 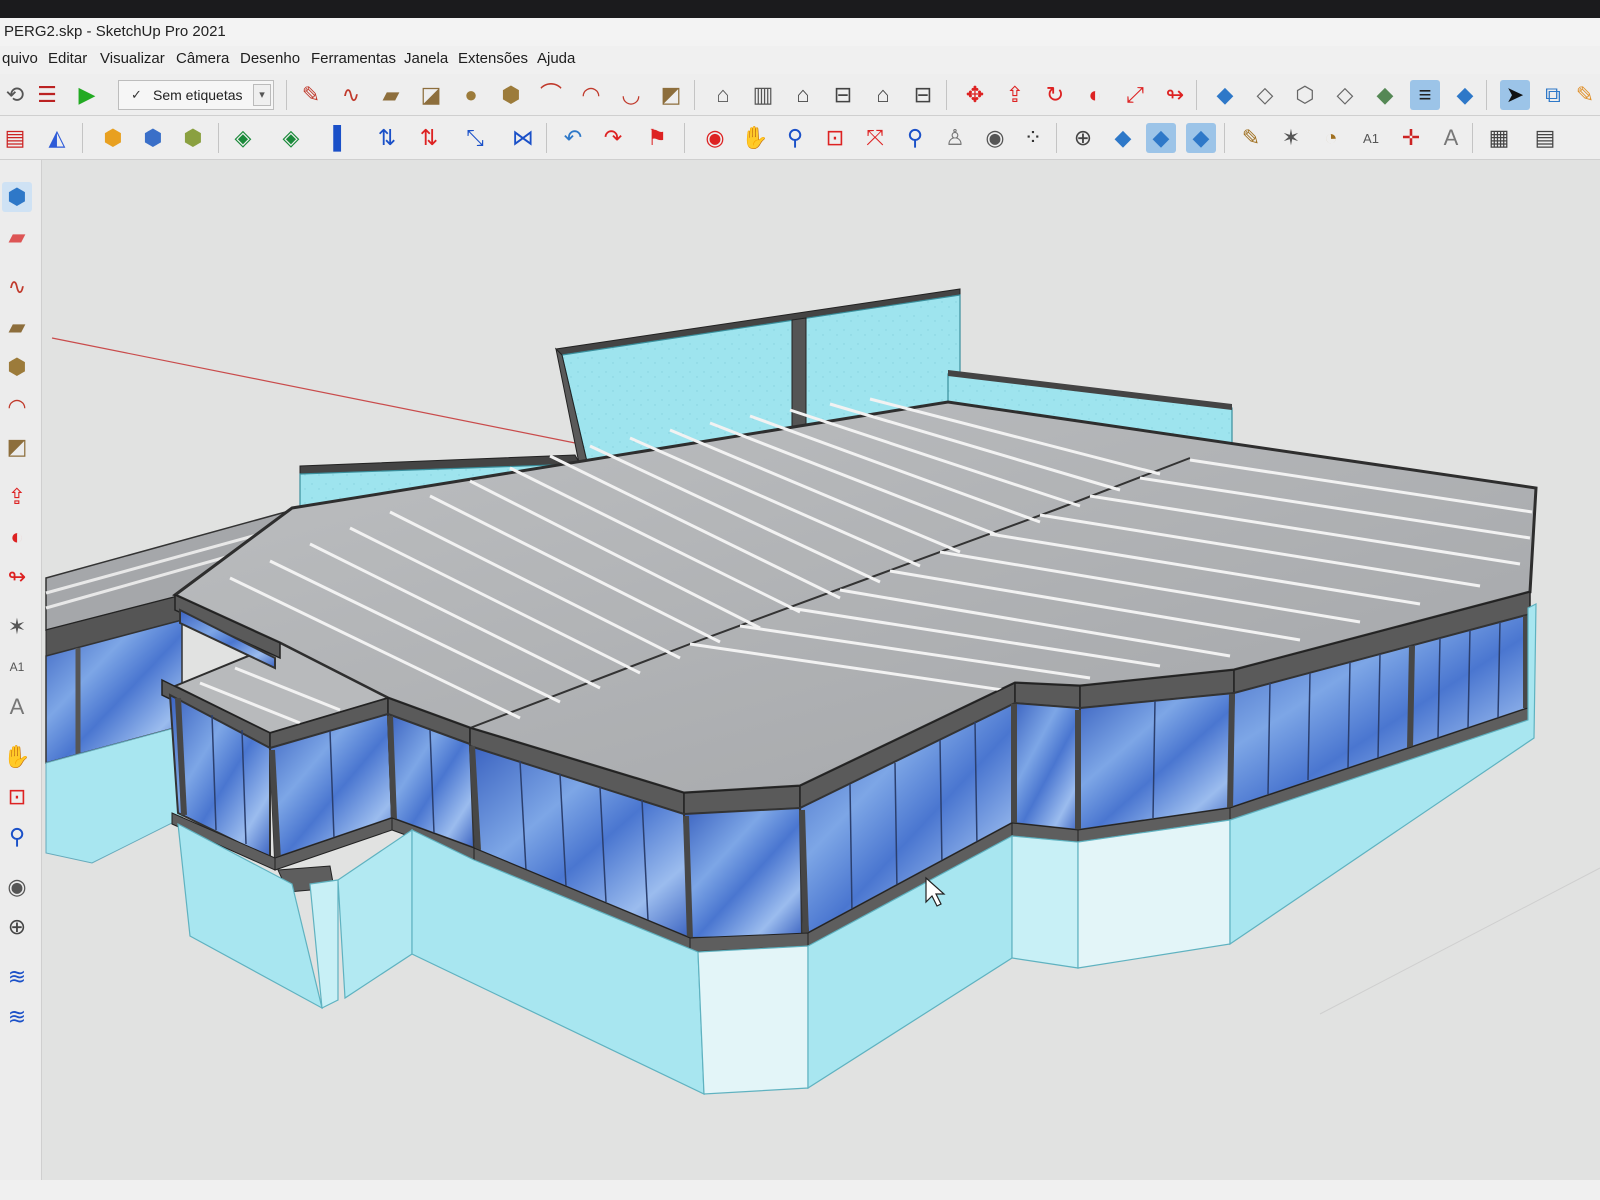 I want to click on top-view-icon: ▥, so click(x=763, y=95).